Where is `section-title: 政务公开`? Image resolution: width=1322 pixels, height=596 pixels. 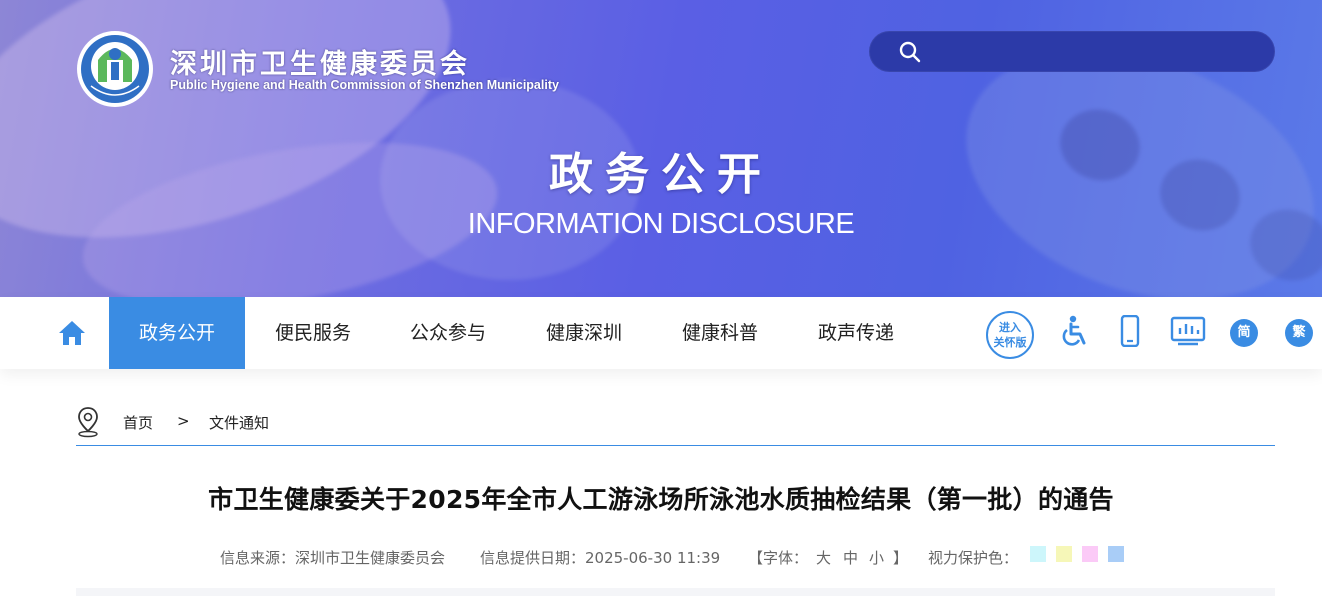
section-title: 政务公开 is located at coordinates (661, 174).